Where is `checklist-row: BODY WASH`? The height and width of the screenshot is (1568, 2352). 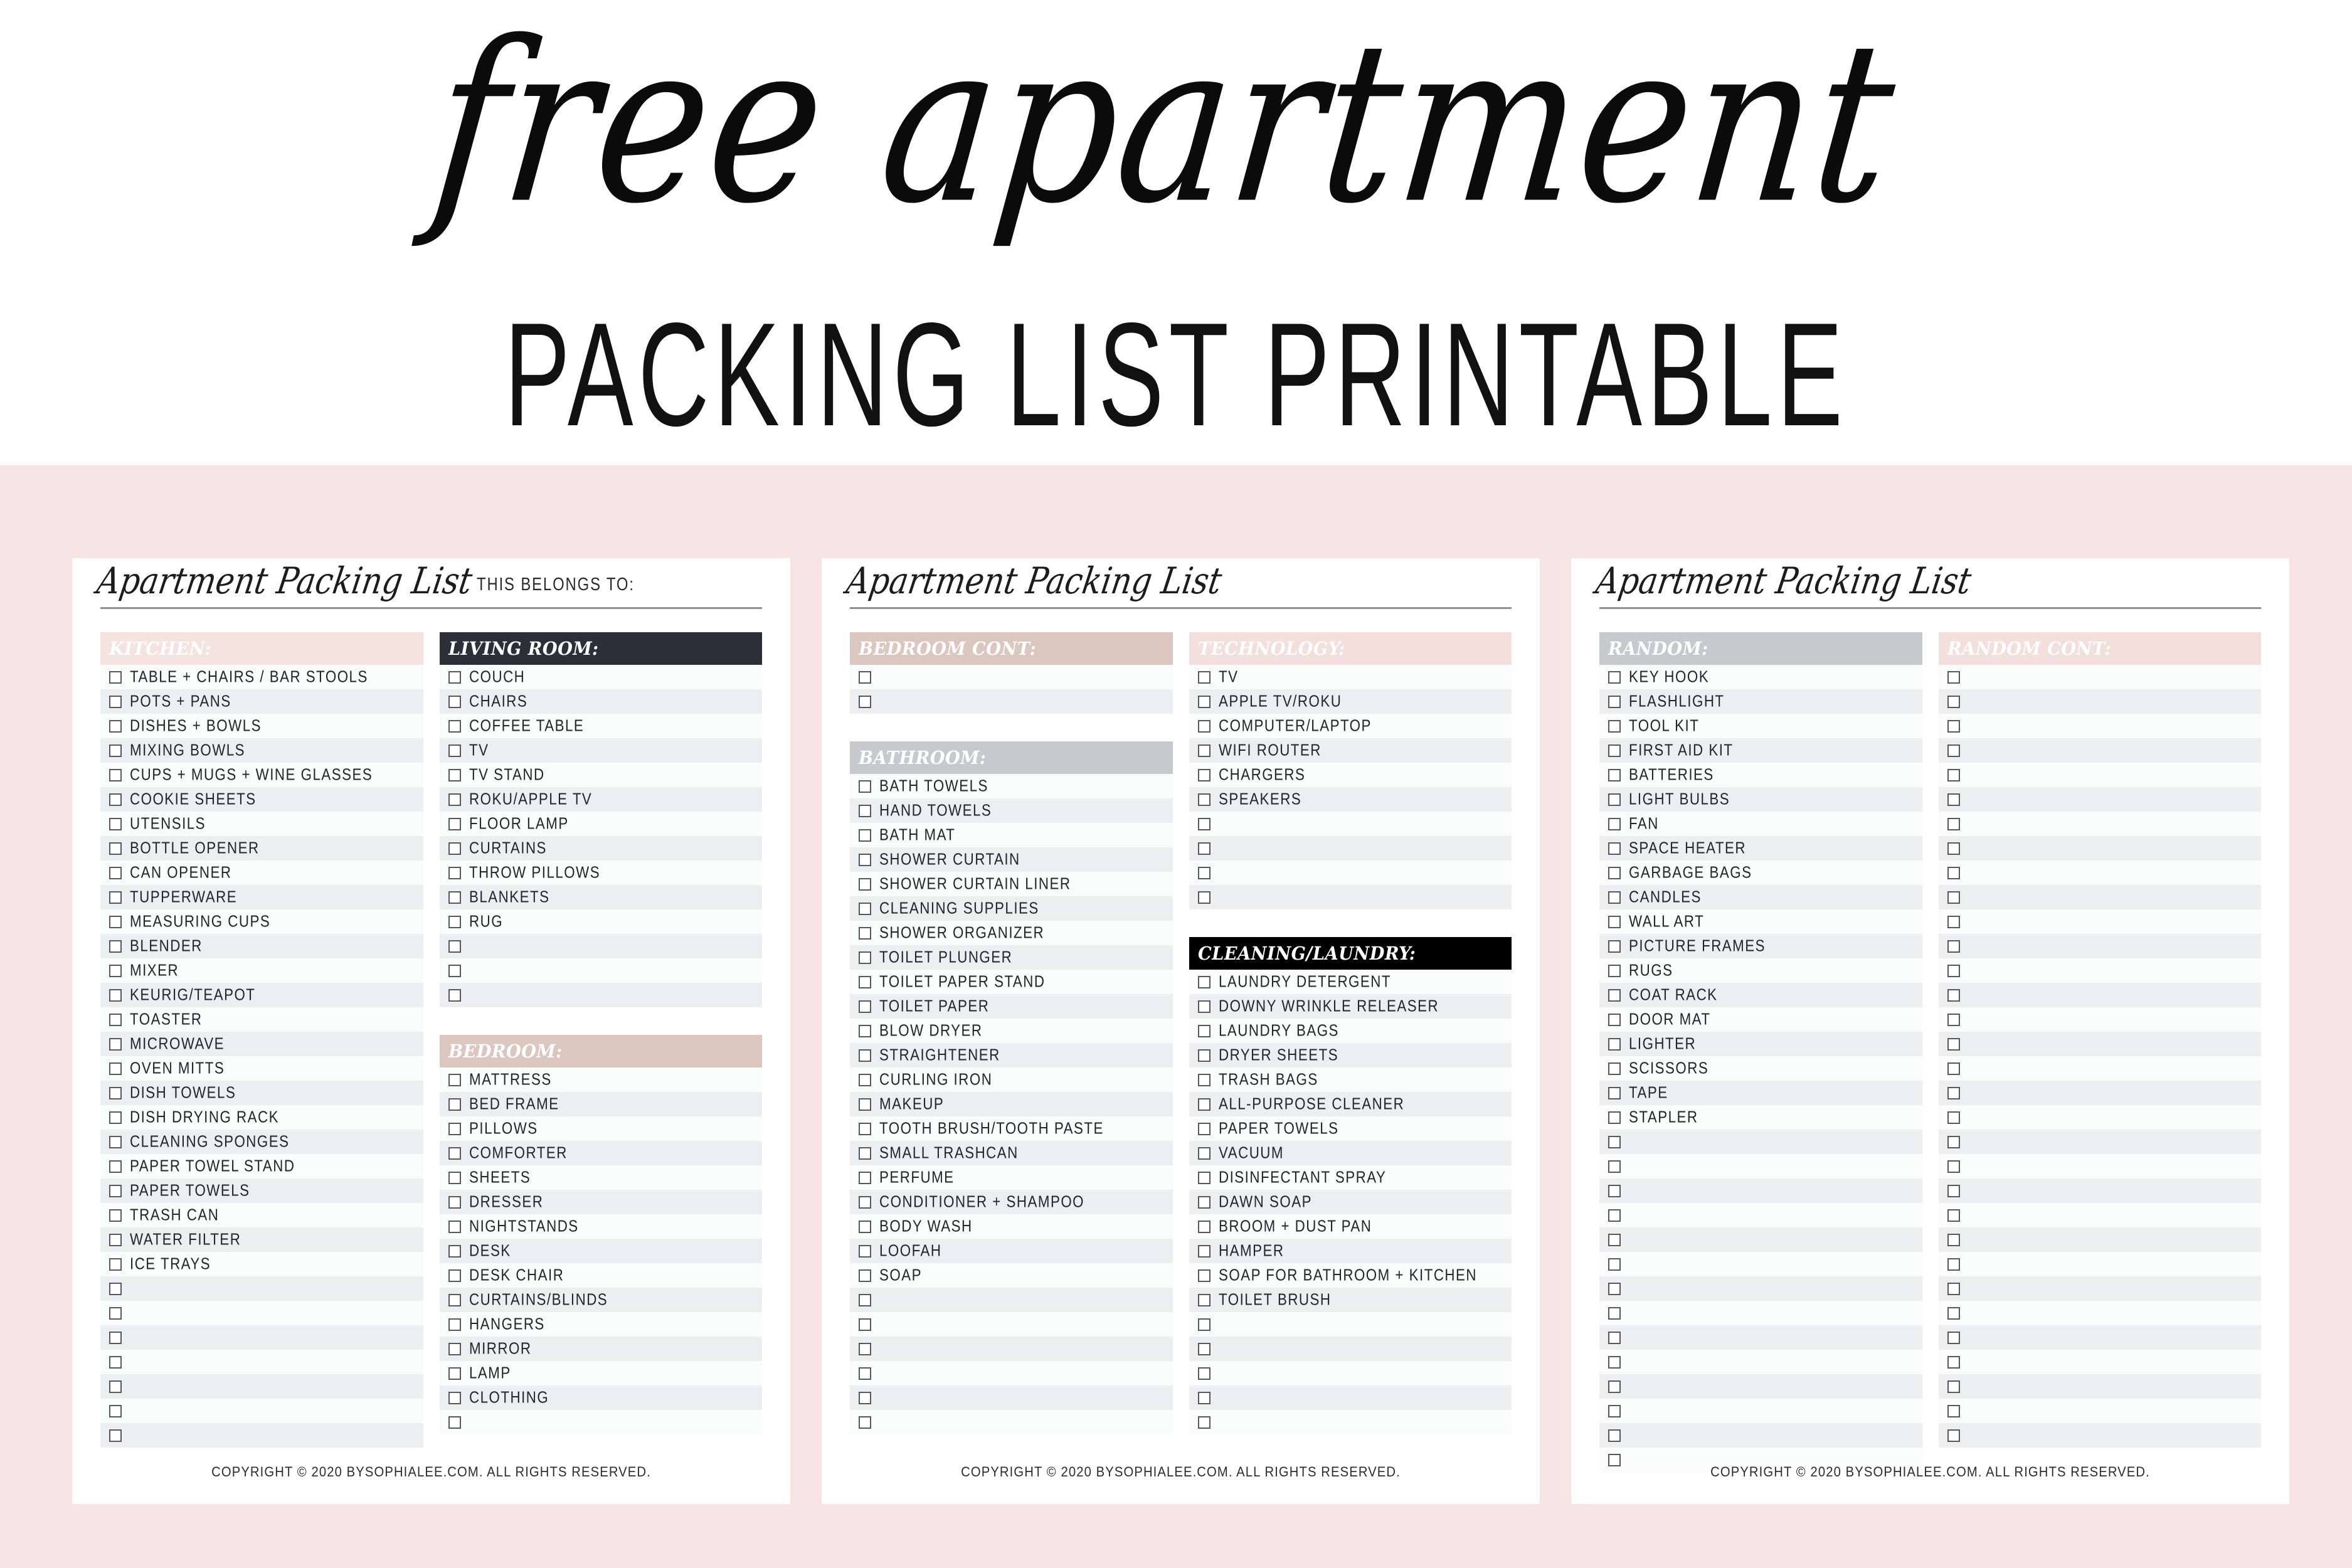
checklist-row: BODY WASH is located at coordinates (1012, 1226).